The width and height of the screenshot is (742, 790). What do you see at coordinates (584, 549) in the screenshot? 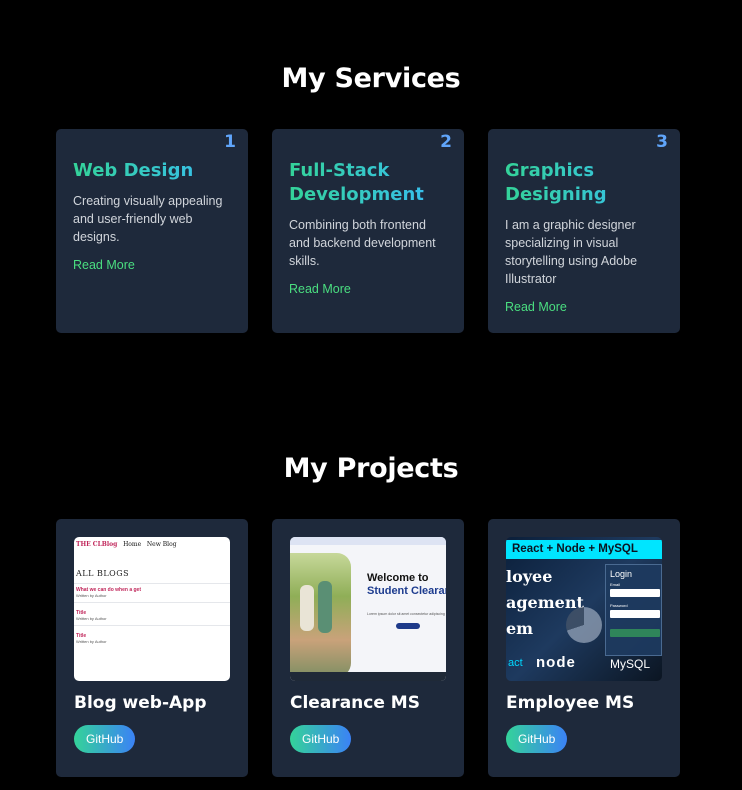
I see `thumb-banner: React + Node + MySQL` at bounding box center [584, 549].